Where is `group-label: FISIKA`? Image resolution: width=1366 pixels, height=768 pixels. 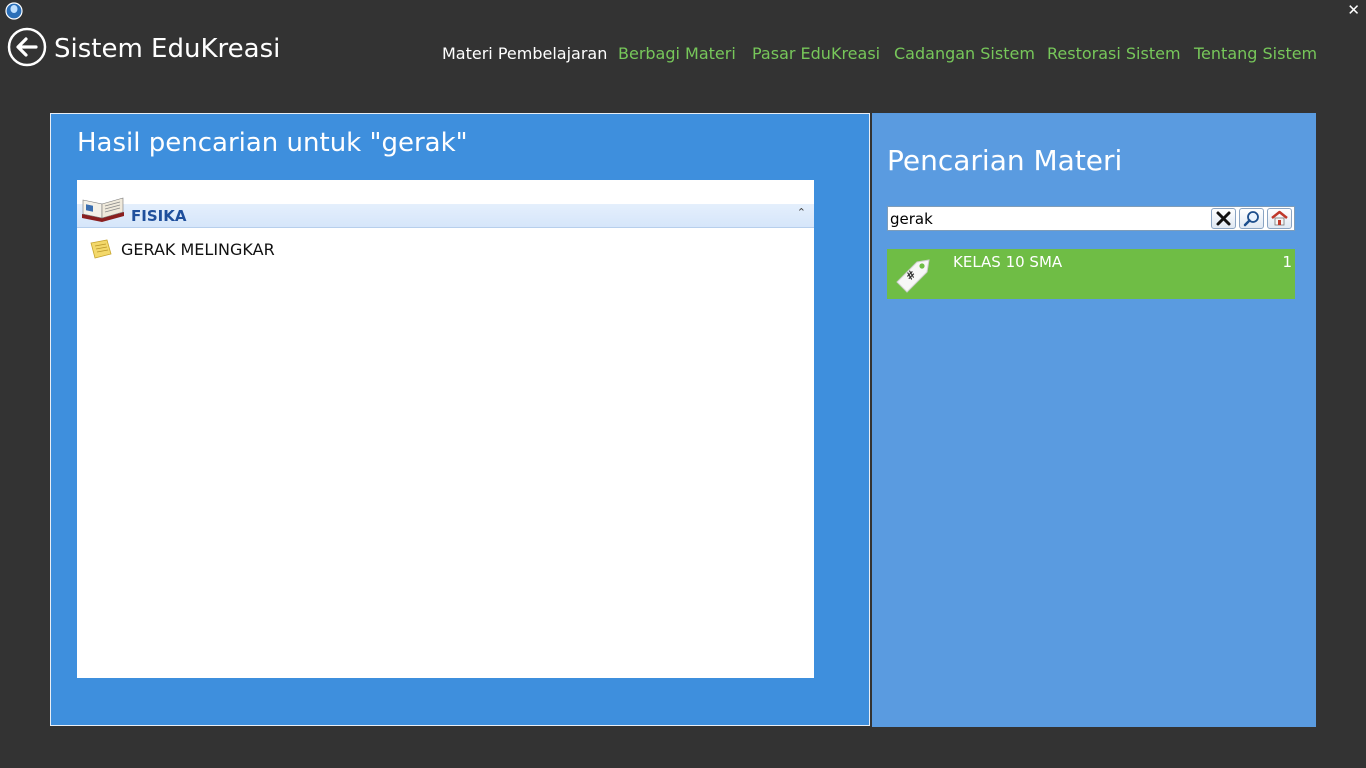
group-label: FISIKA is located at coordinates (159, 216).